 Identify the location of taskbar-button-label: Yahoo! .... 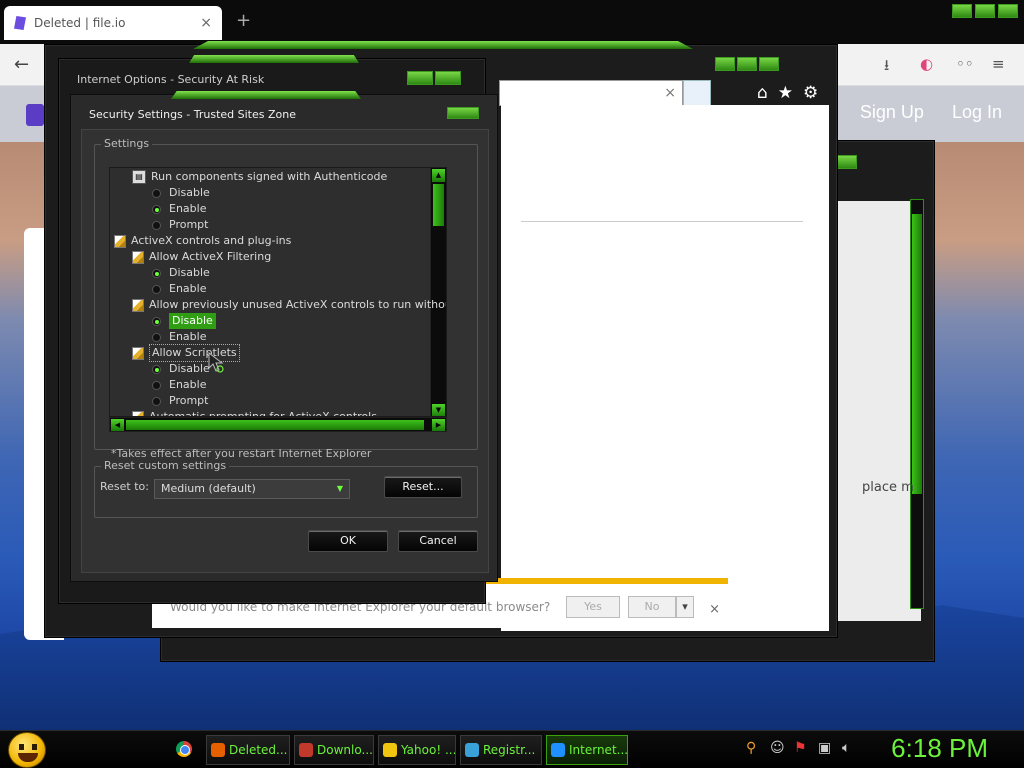
(428, 750).